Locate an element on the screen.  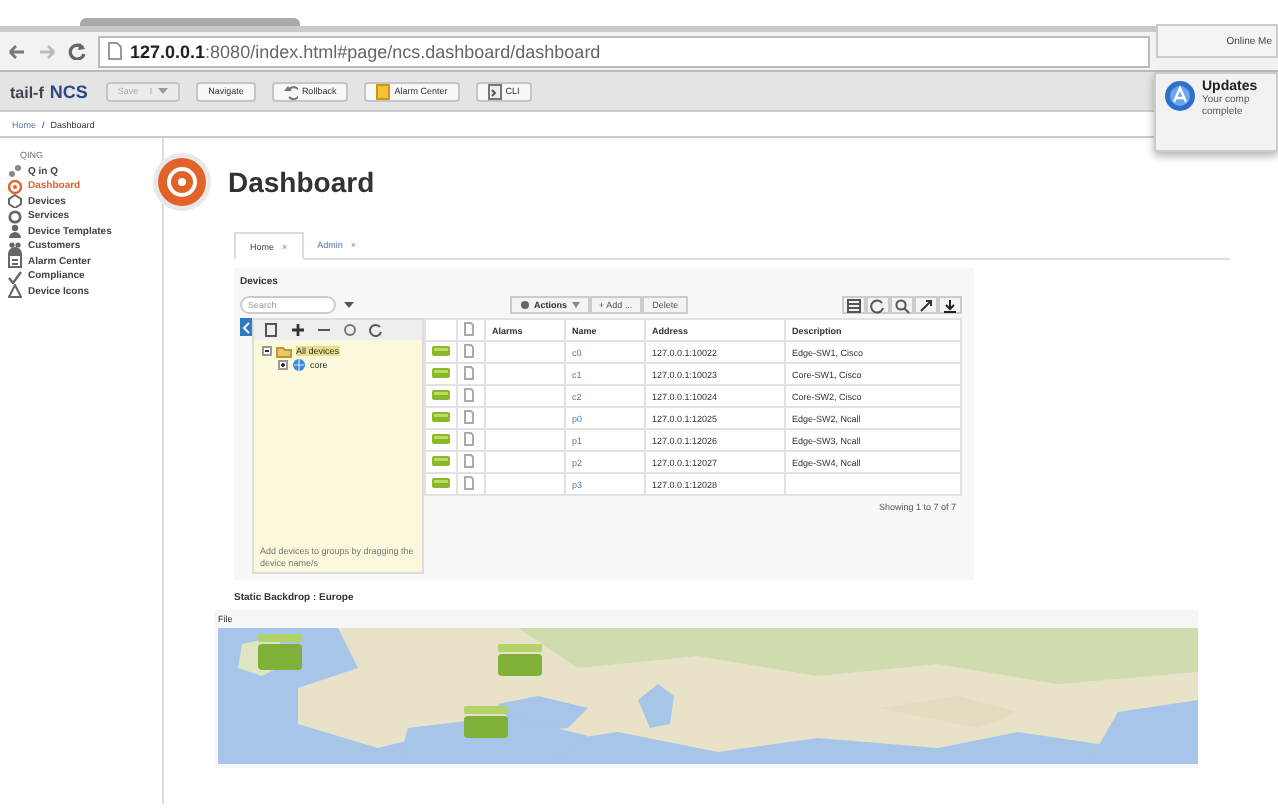
plus-icon is located at coordinates (297, 330).